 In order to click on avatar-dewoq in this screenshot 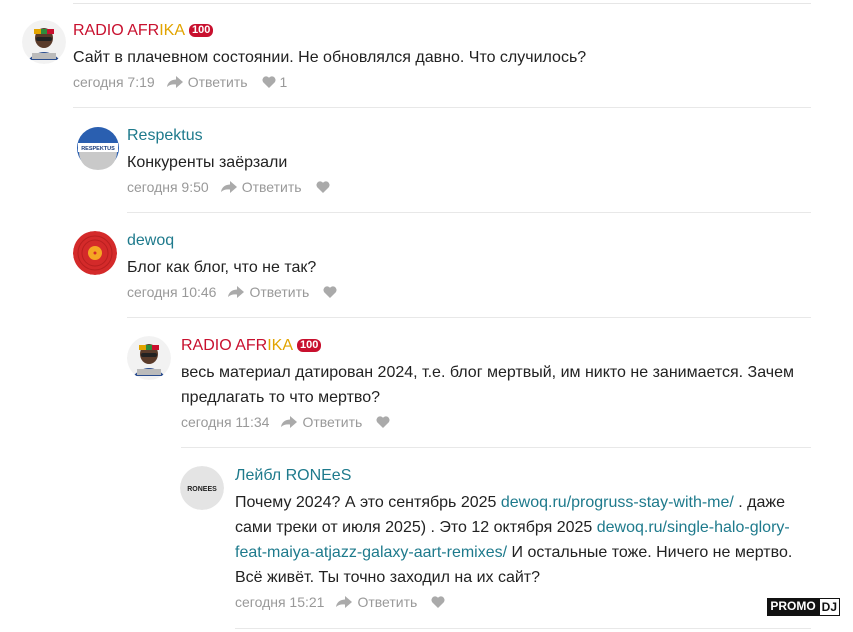, I will do `click(95, 253)`.